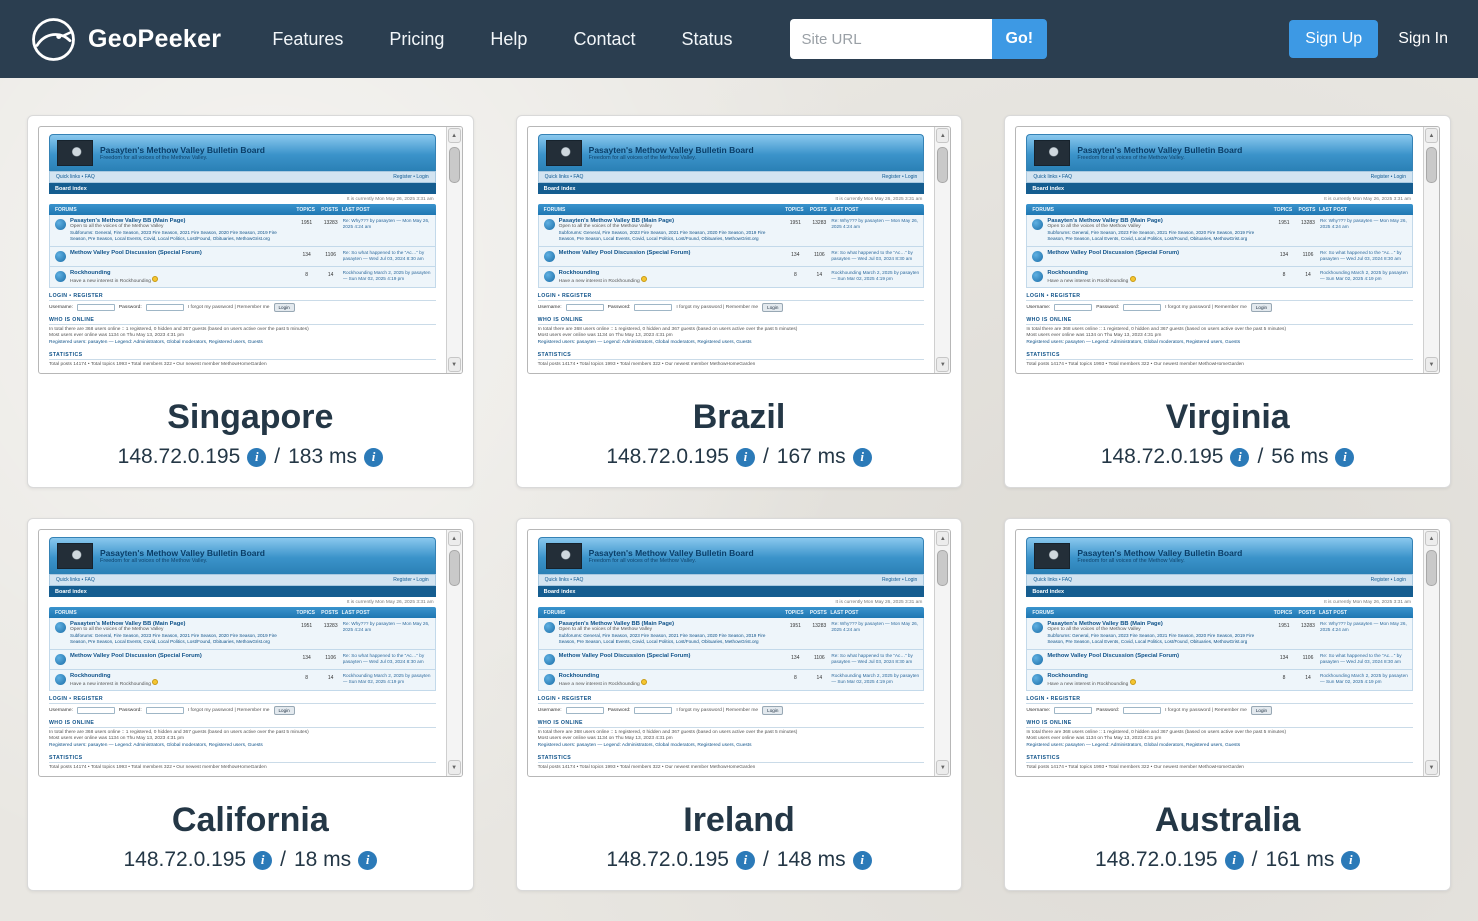  What do you see at coordinates (1219, 209) in the screenshot?
I see `forum-table-header: FORUMS TOPICS POSTS LAST POST` at bounding box center [1219, 209].